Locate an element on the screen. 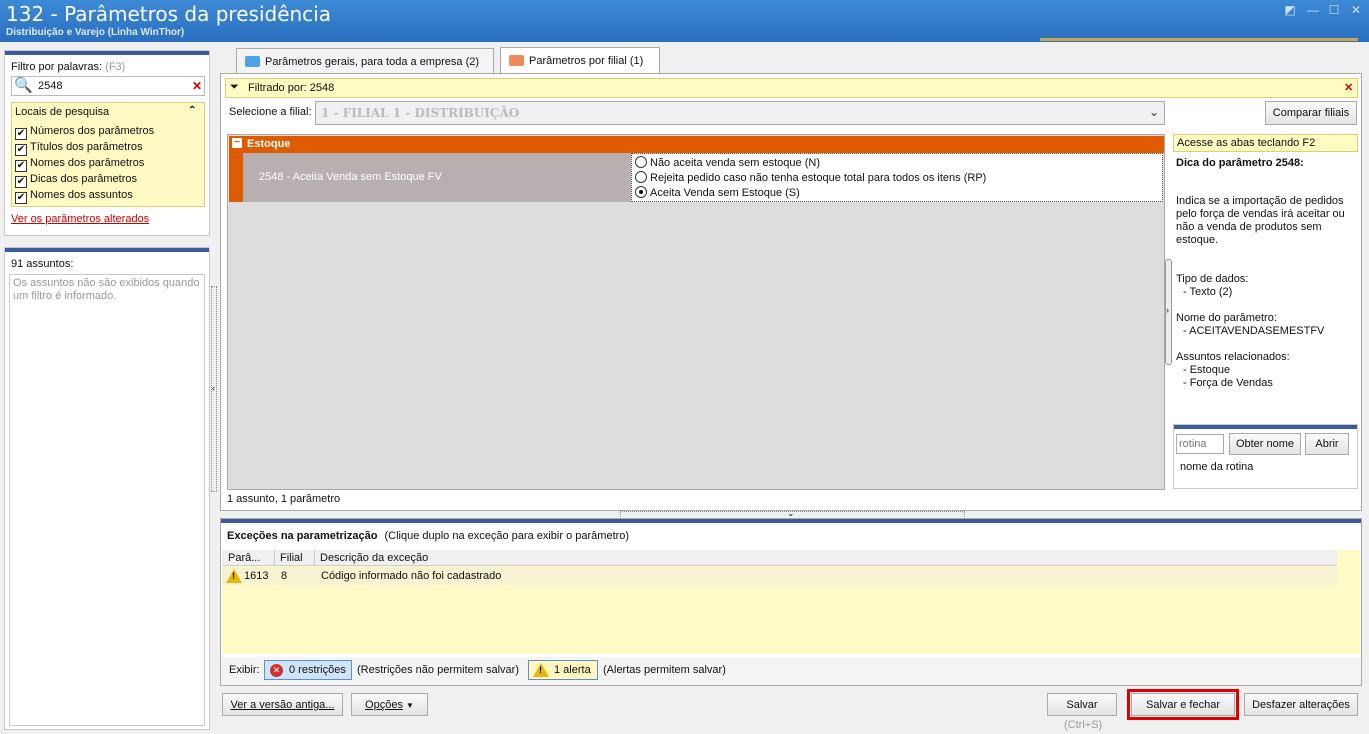 The height and width of the screenshot is (734, 1369). option-n: Não aceita venda sem estoque (N) is located at coordinates (727, 162).